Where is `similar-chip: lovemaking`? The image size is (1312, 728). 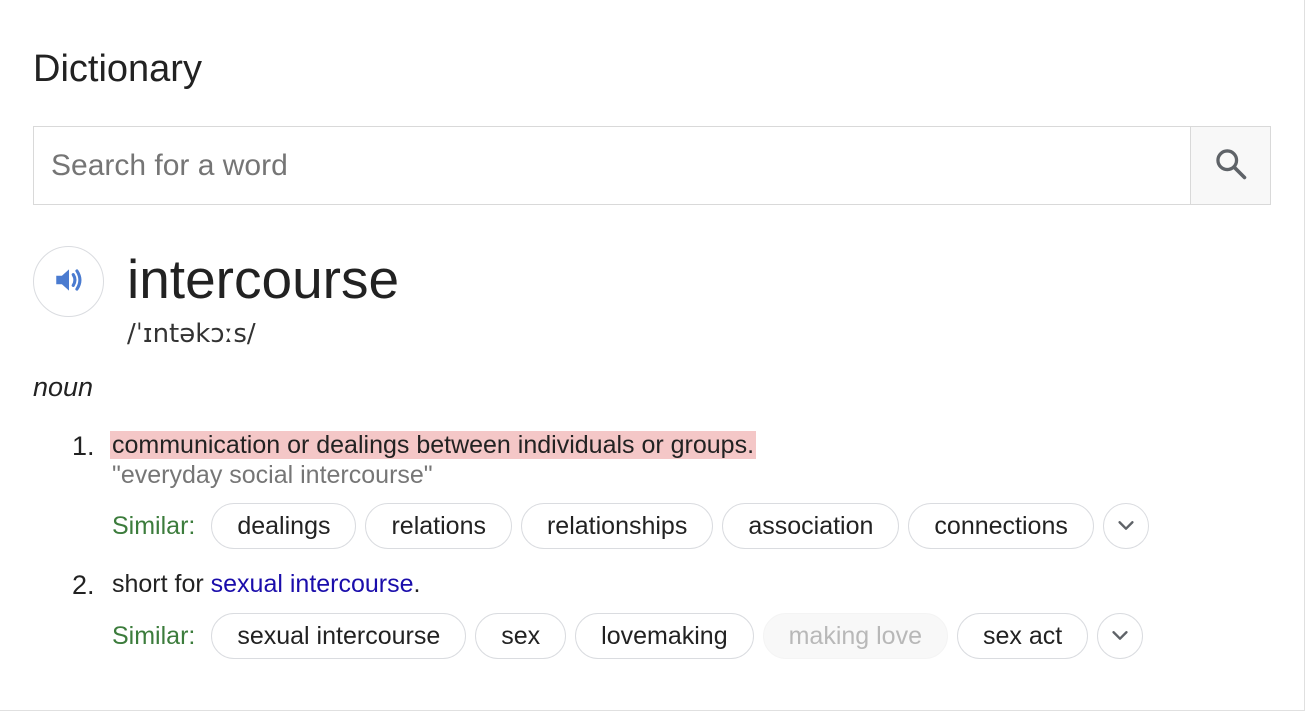
similar-chip: lovemaking is located at coordinates (664, 636).